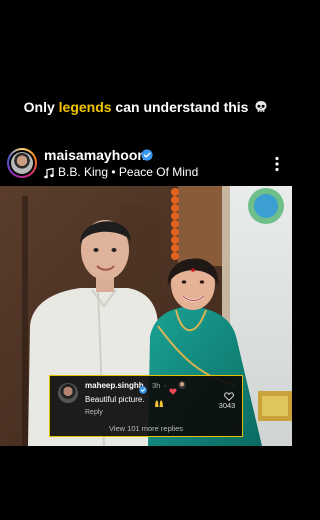 The width and height of the screenshot is (320, 520). I want to click on commenter-avatar, so click(68, 393).